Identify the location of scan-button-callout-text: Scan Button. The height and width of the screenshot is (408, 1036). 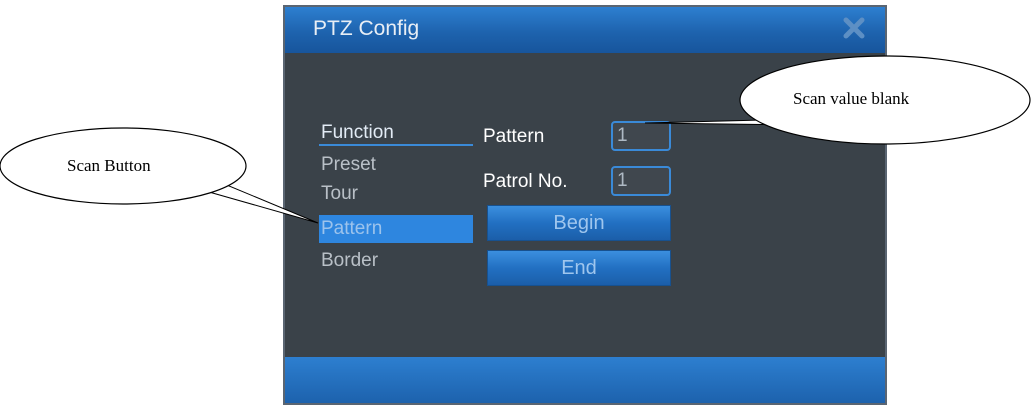
(109, 165).